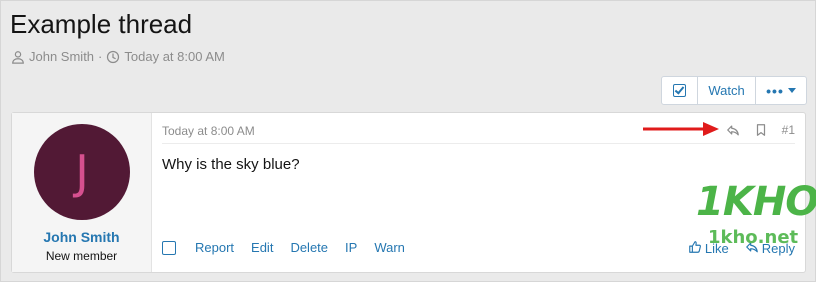  I want to click on post-number-link: #1, so click(788, 130).